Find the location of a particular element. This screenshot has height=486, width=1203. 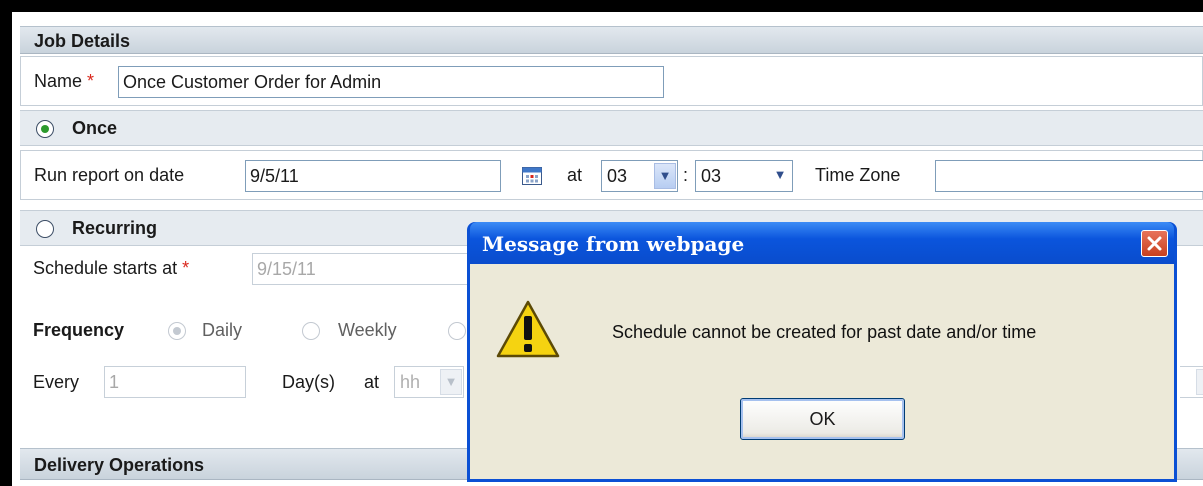

recurring-radio is located at coordinates (45, 229).